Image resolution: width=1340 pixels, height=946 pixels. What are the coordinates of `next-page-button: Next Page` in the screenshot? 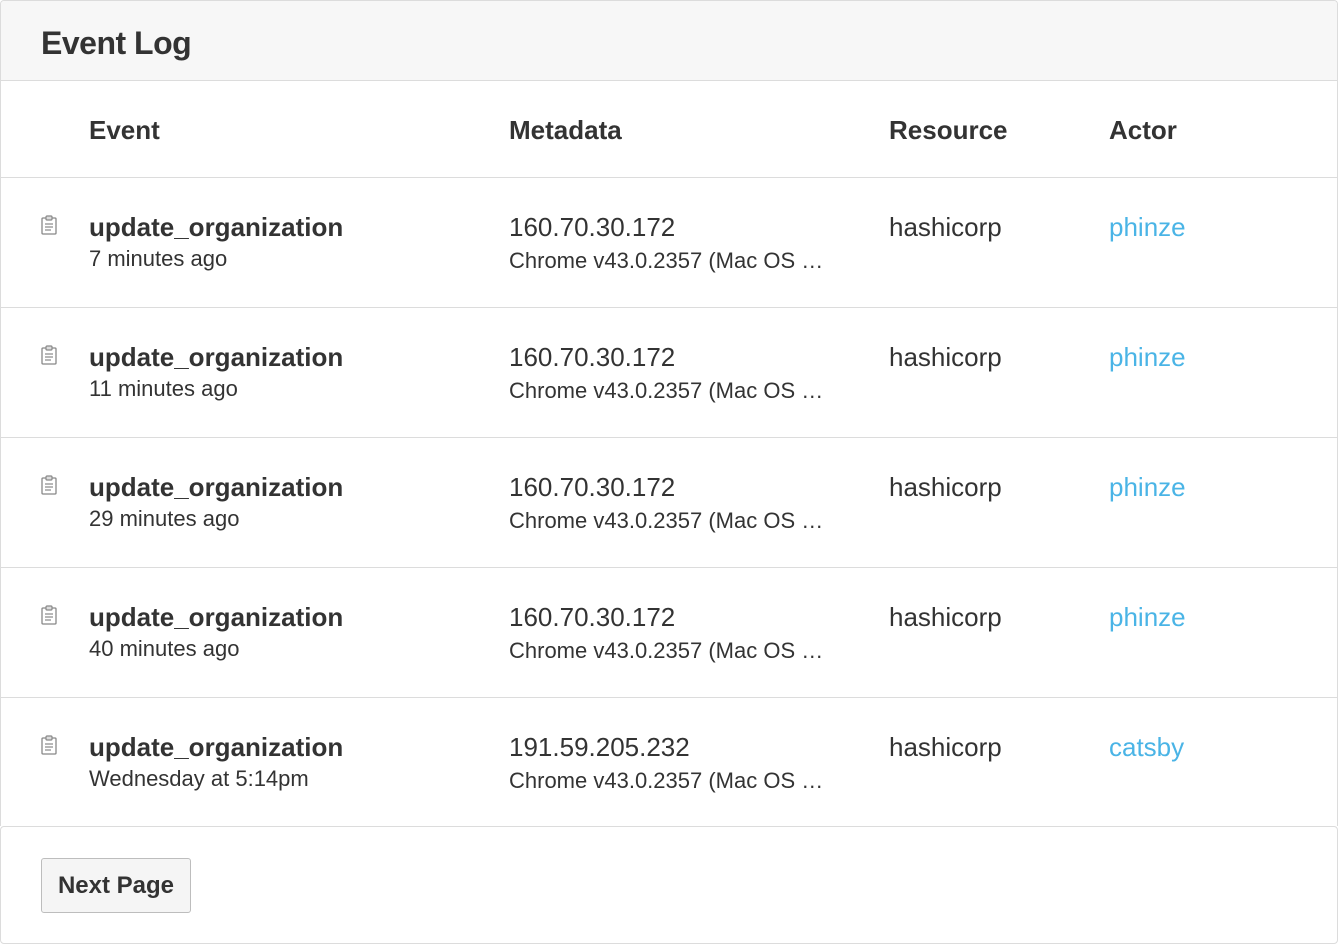 It's located at (116, 885).